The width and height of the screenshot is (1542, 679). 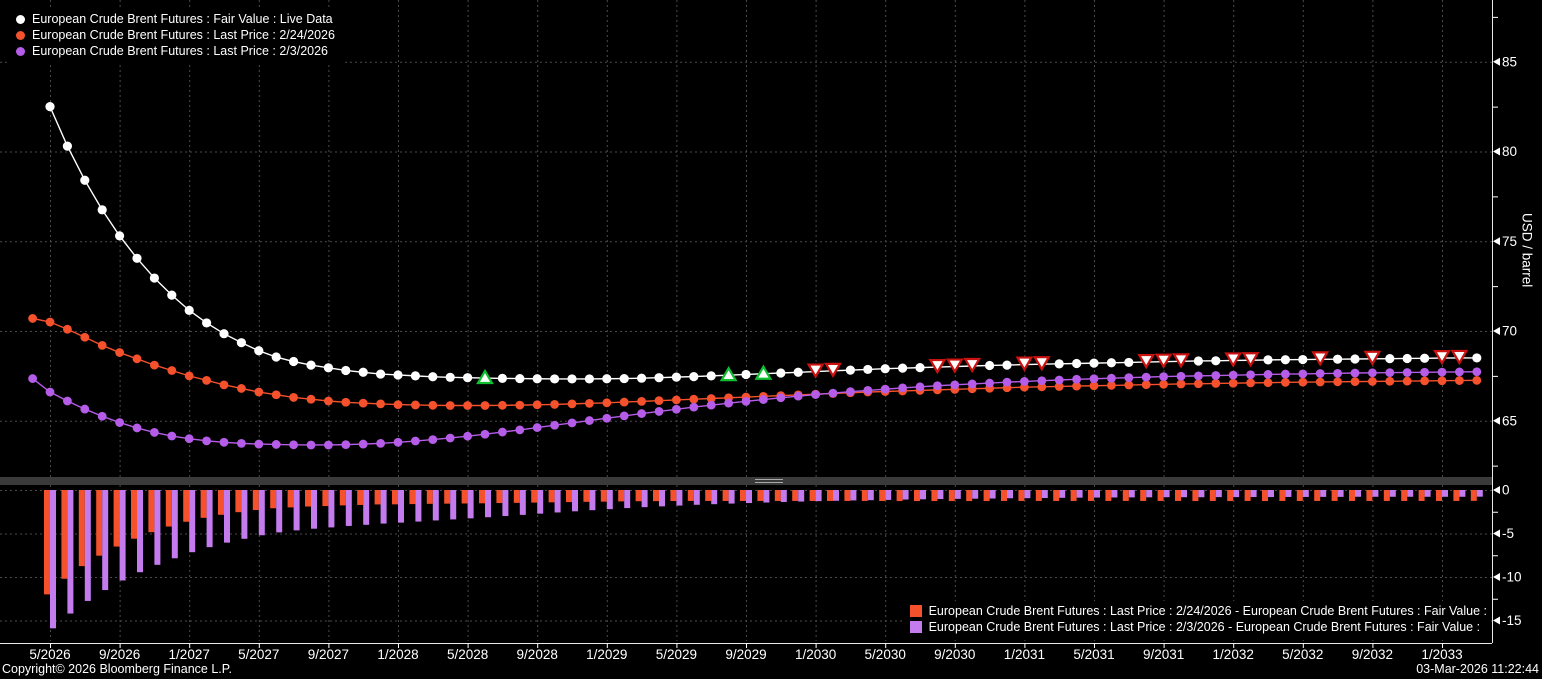 What do you see at coordinates (1509, 420) in the screenshot?
I see `svg-text: 65` at bounding box center [1509, 420].